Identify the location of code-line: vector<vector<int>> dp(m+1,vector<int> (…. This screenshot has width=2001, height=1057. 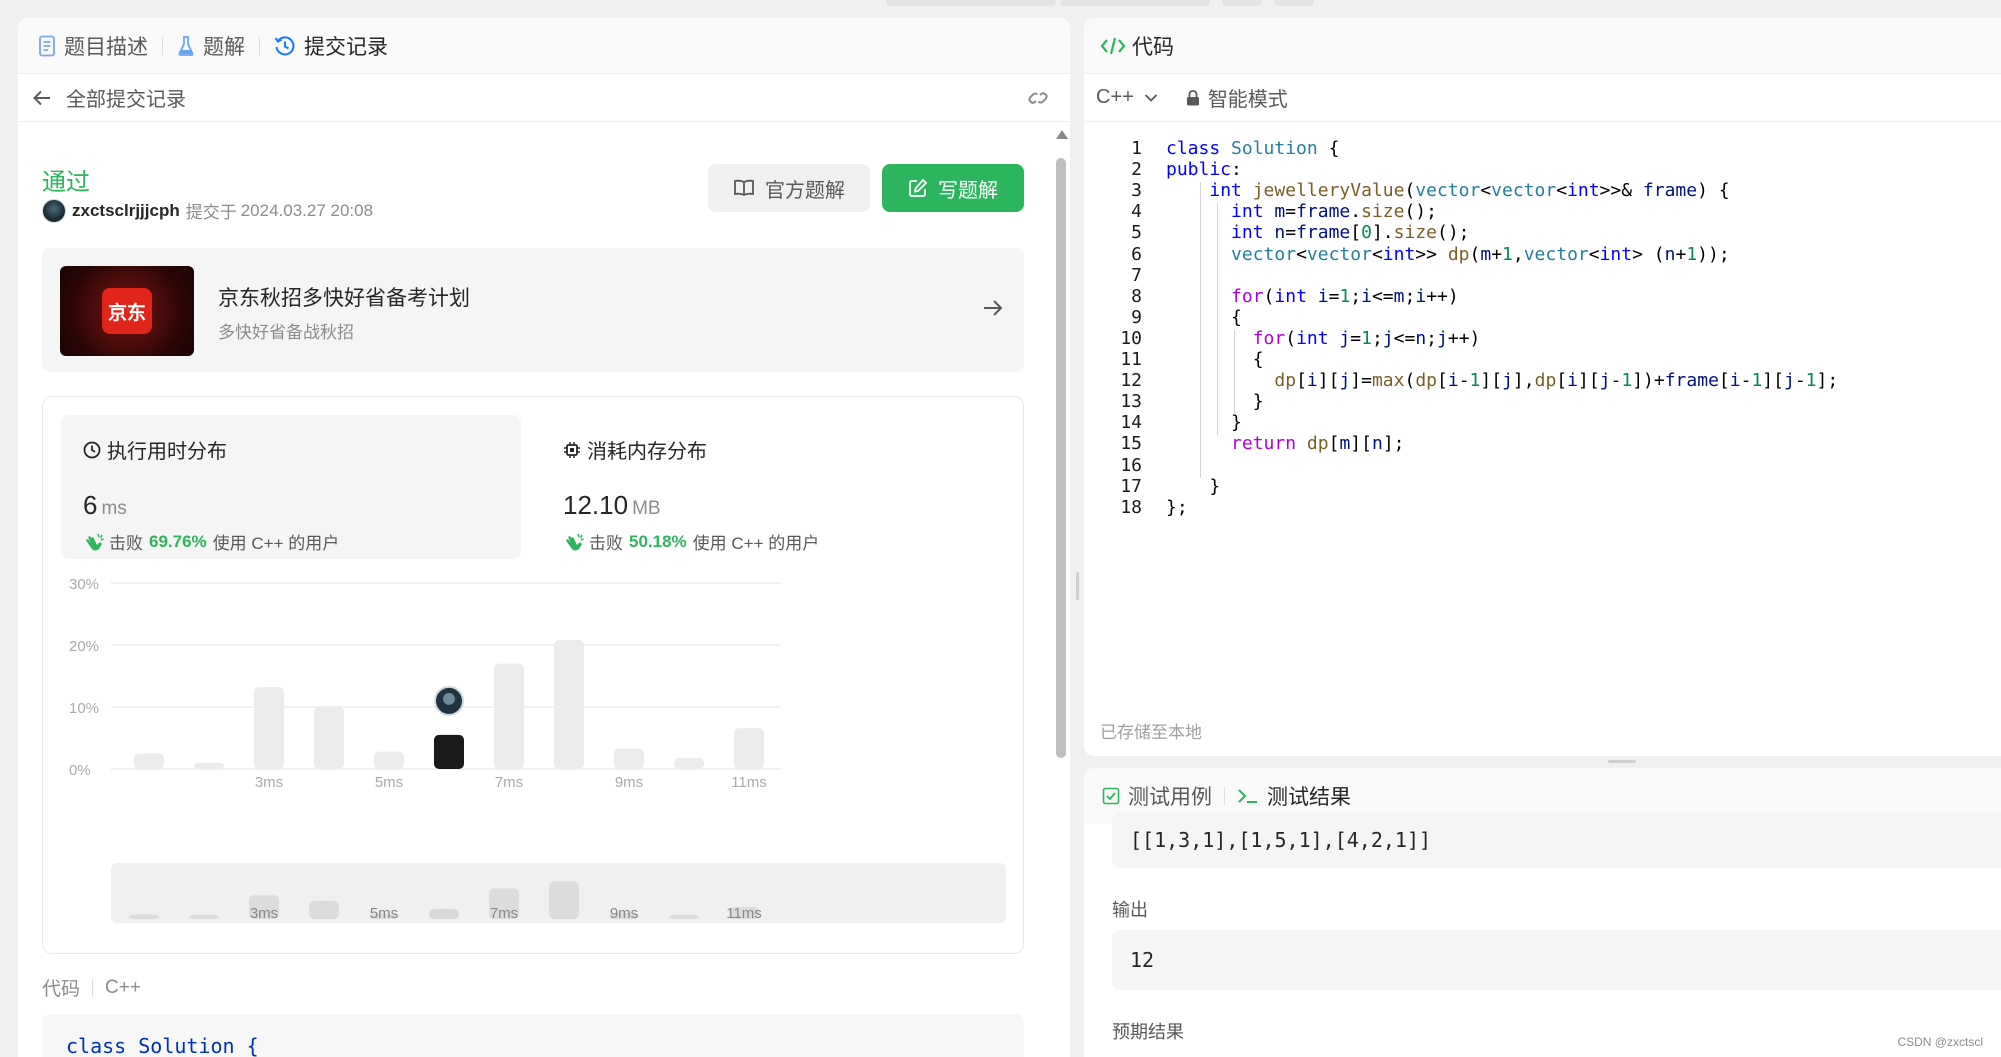
(1448, 254).